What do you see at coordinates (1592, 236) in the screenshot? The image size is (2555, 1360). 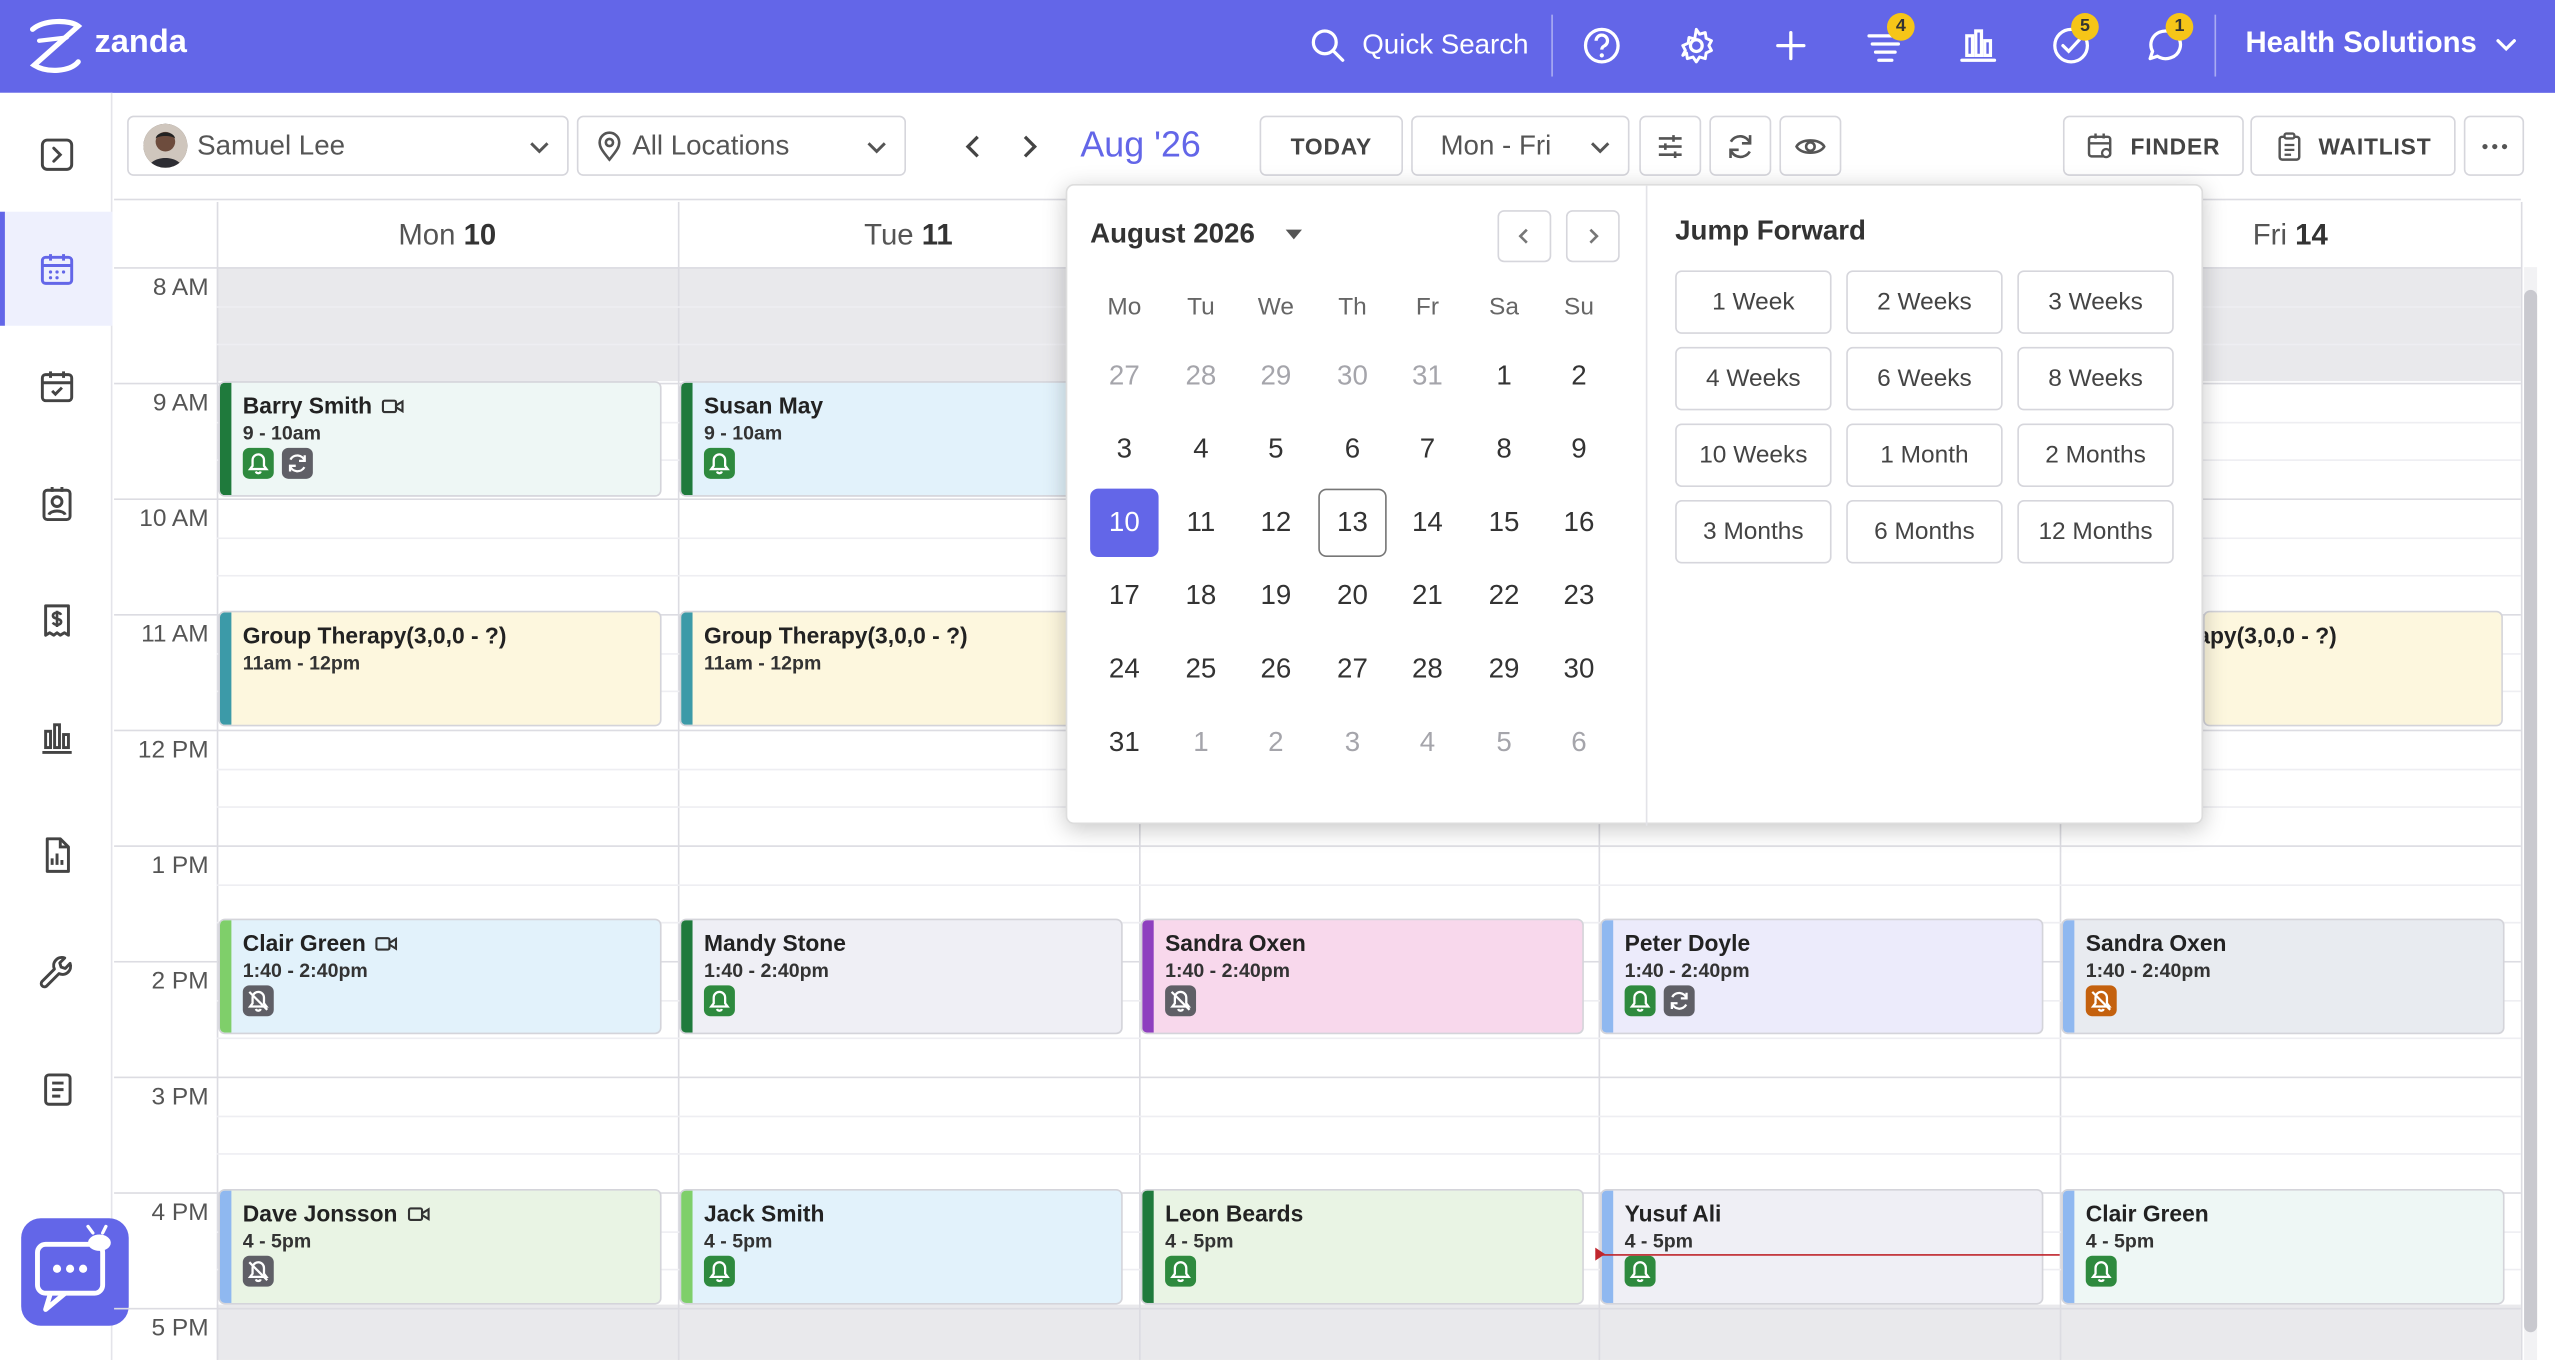 I see `next-month-button` at bounding box center [1592, 236].